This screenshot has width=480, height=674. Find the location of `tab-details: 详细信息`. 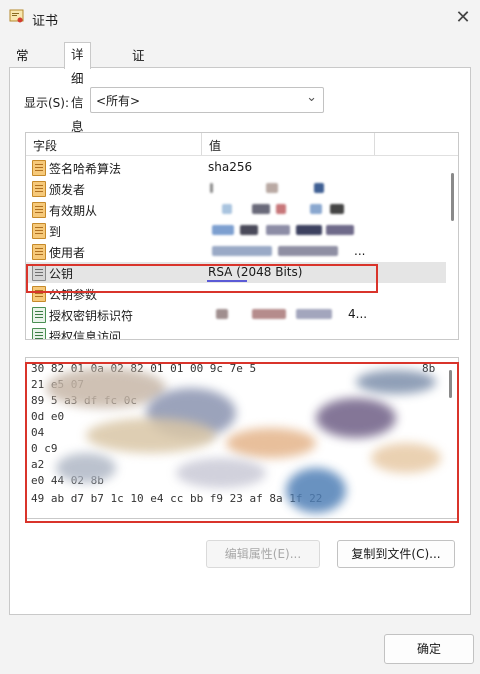

tab-details: 详细信息 is located at coordinates (77, 88).